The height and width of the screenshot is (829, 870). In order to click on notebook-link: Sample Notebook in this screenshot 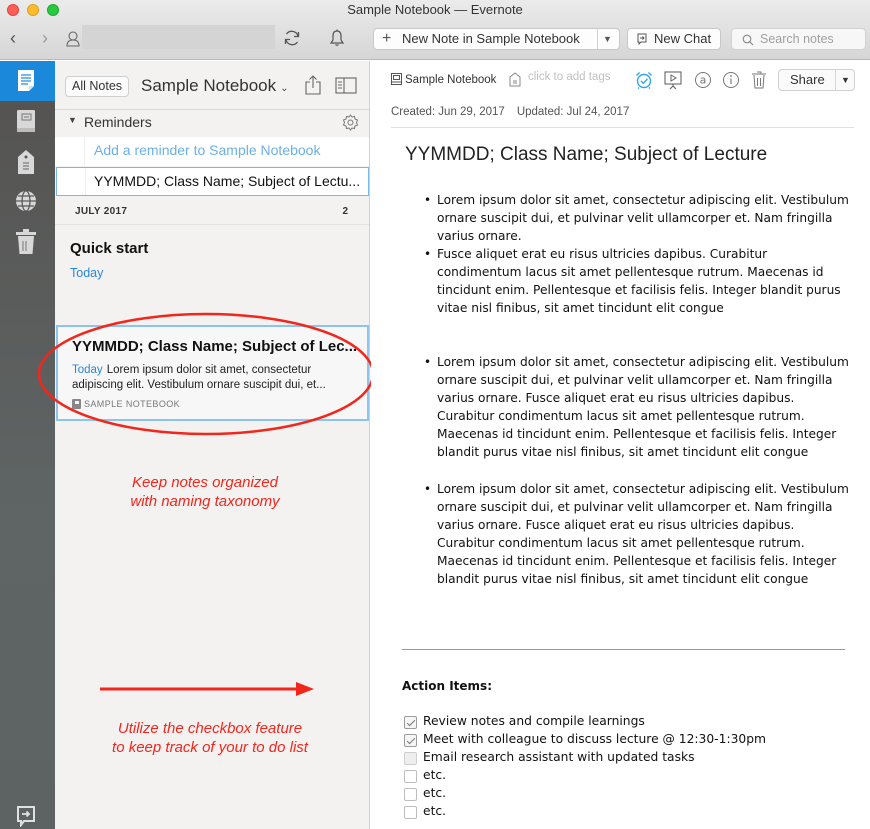, I will do `click(443, 79)`.